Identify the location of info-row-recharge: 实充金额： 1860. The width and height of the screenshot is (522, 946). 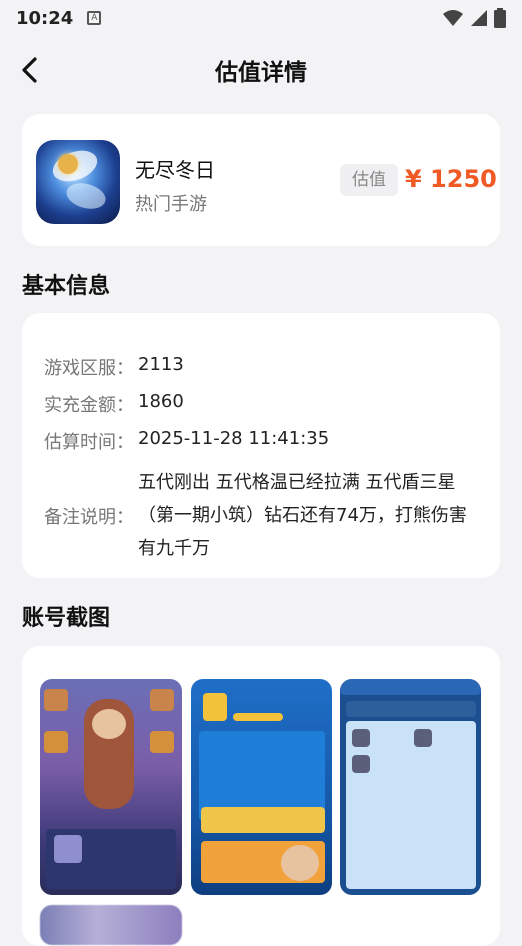
(114, 404).